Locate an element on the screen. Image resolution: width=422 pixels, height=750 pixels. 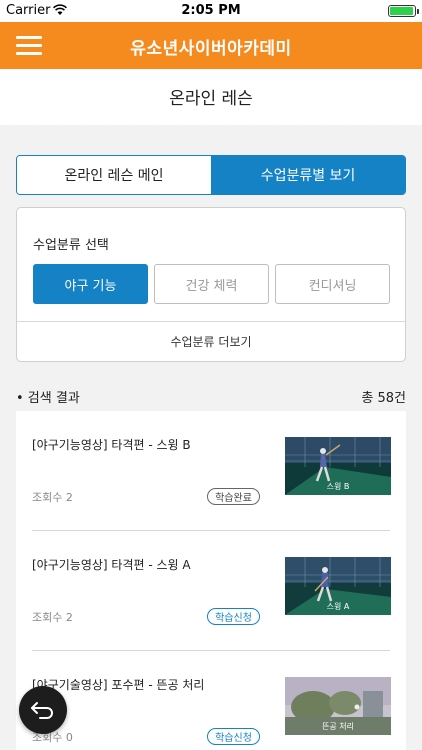
back-button is located at coordinates (43, 710).